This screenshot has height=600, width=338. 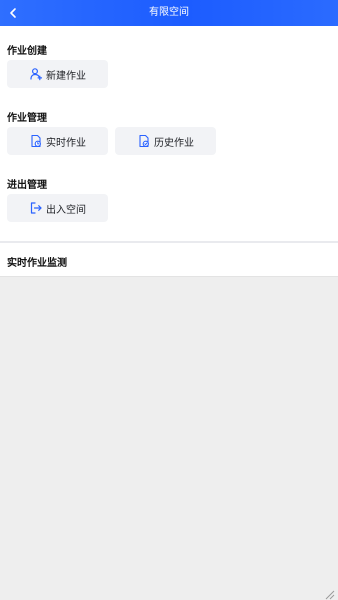 I want to click on exit-icon, so click(x=36, y=208).